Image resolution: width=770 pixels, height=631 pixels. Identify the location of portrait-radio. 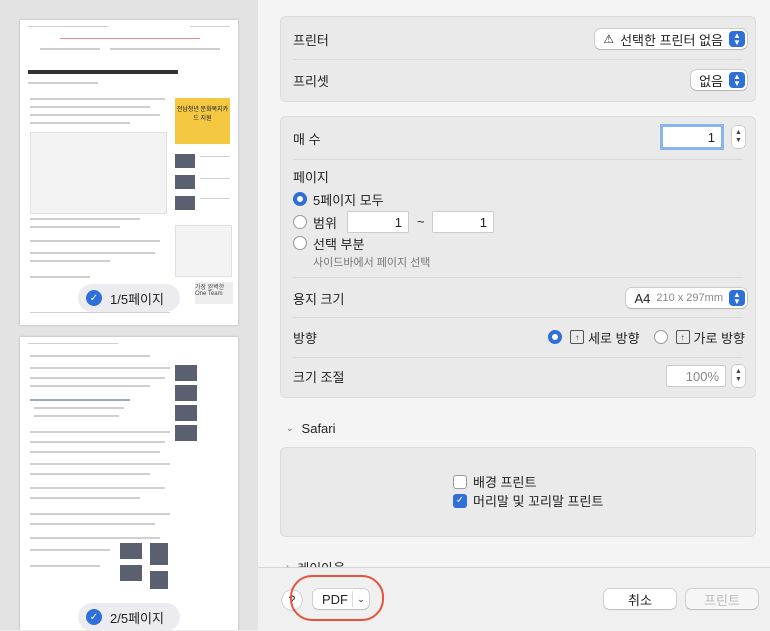
(555, 337).